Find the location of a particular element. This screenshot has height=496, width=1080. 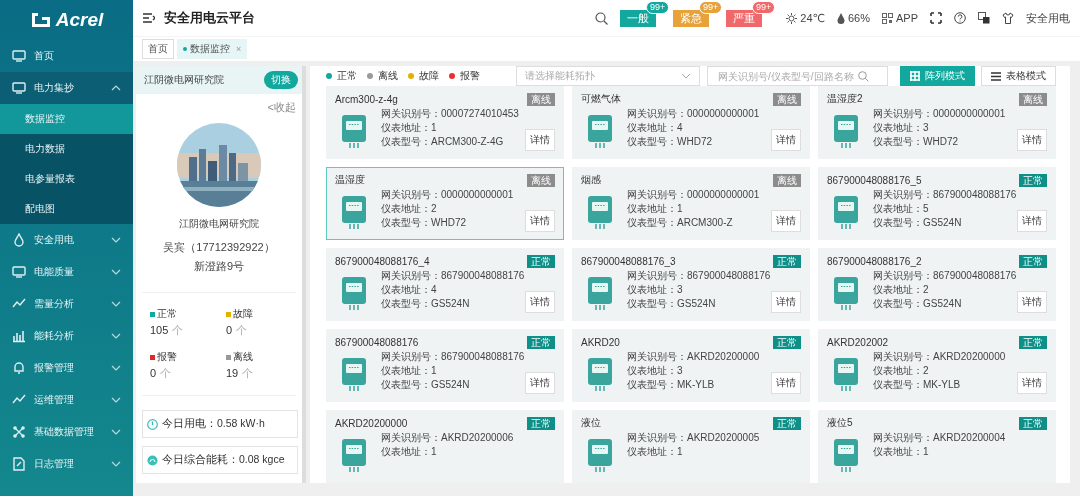

user-name: 安全用电 is located at coordinates (1048, 18).